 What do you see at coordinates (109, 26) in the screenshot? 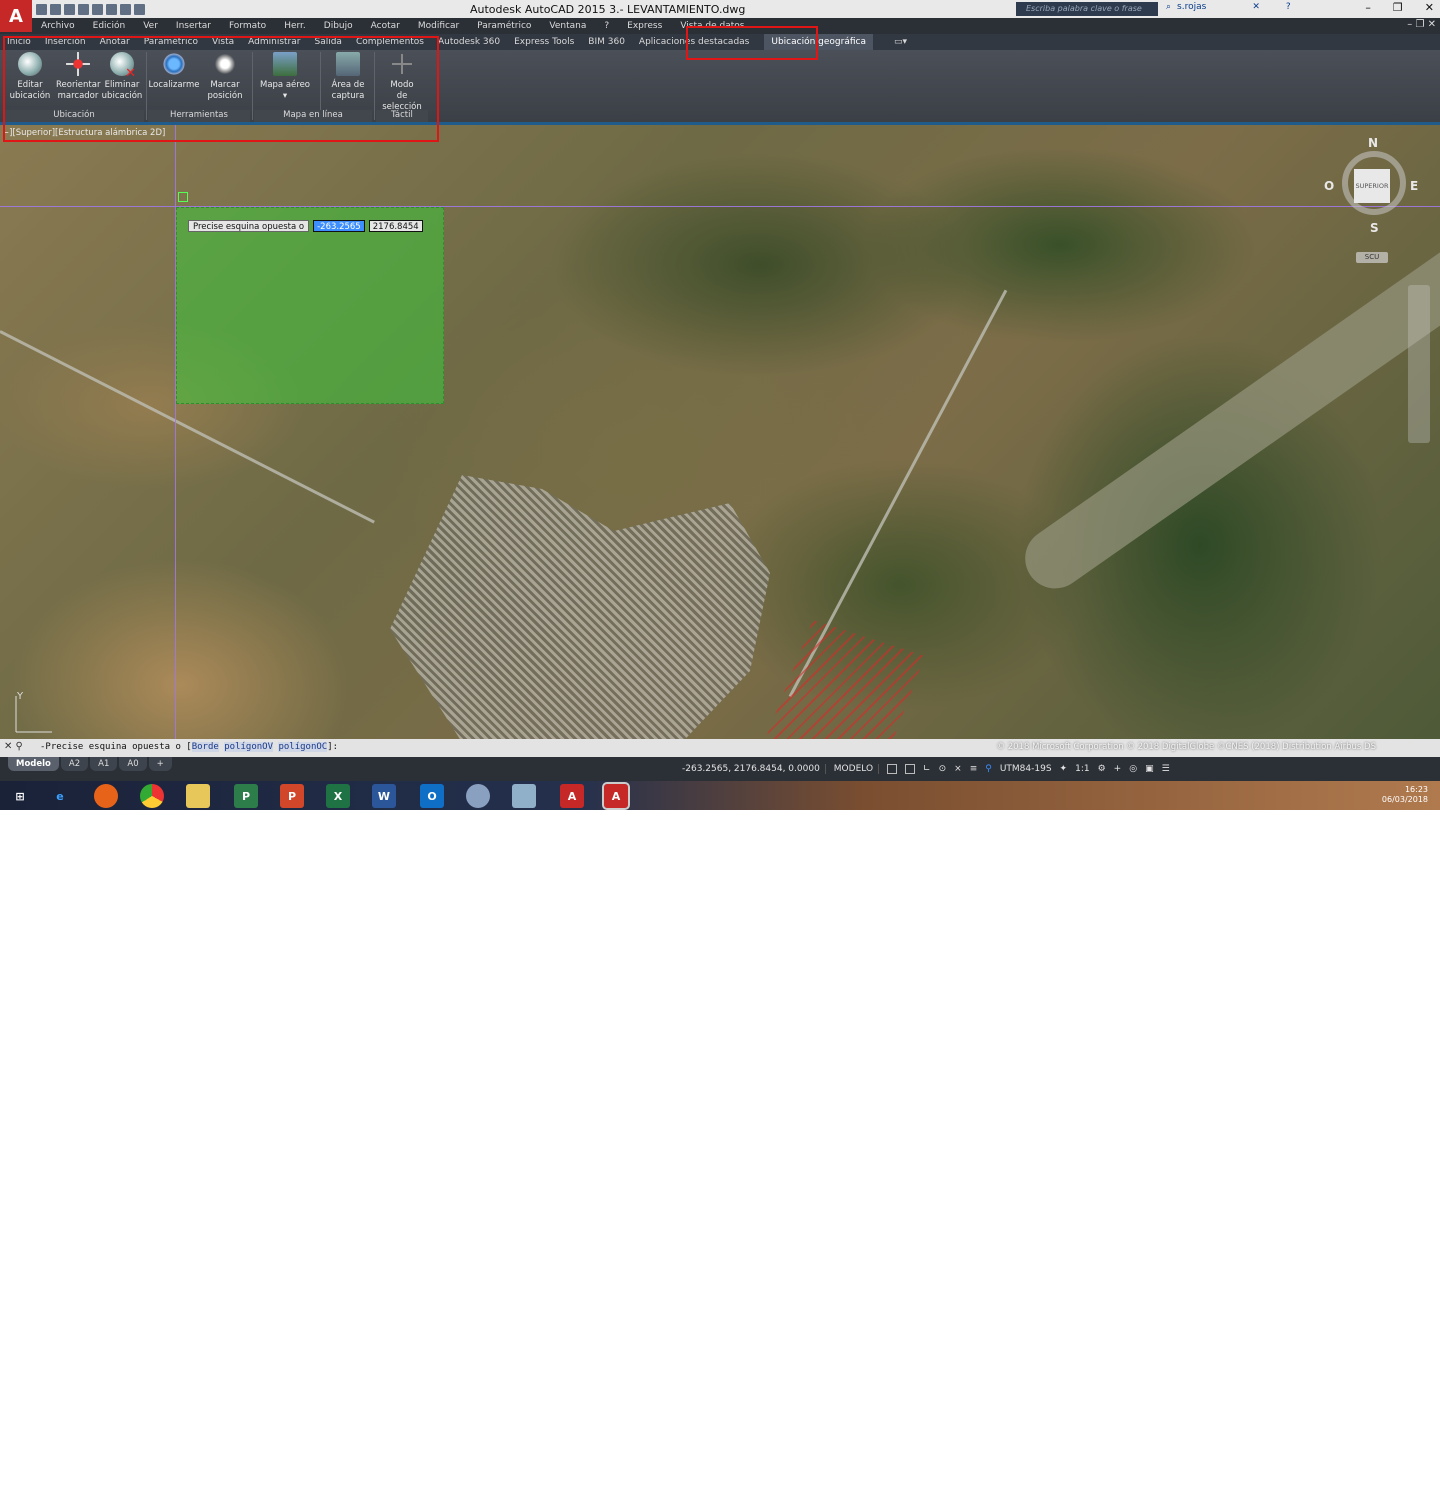
I see `menu-edicion: Edición` at bounding box center [109, 26].